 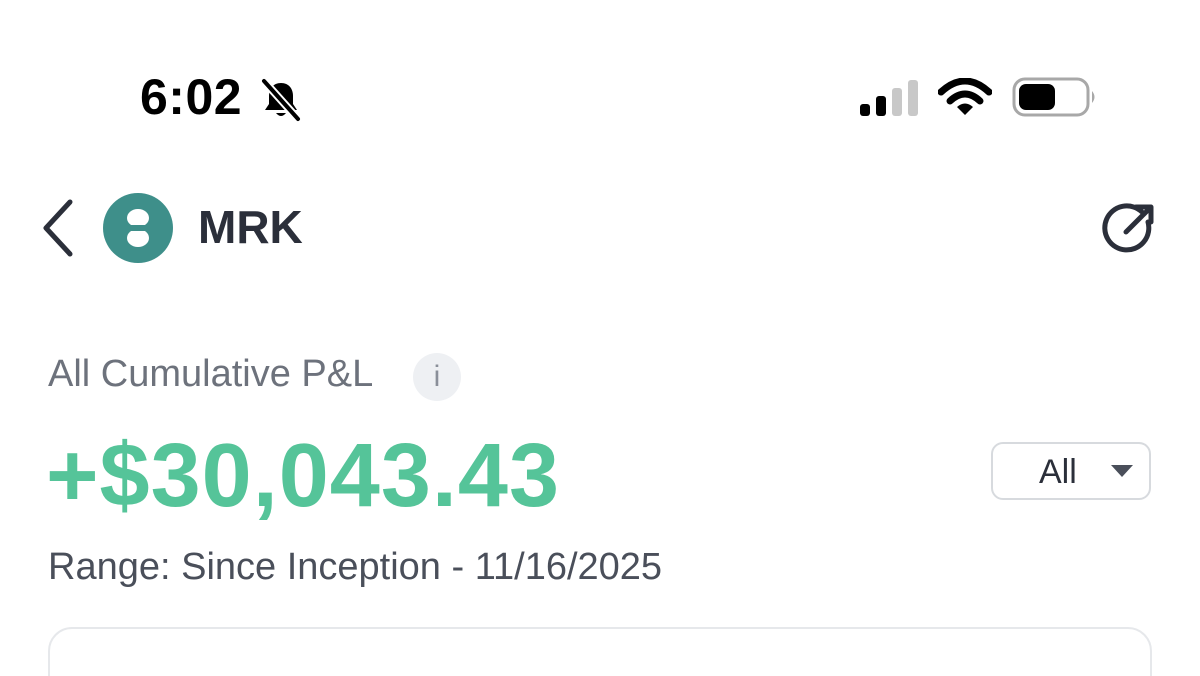 I want to click on info-button: i, so click(x=437, y=377).